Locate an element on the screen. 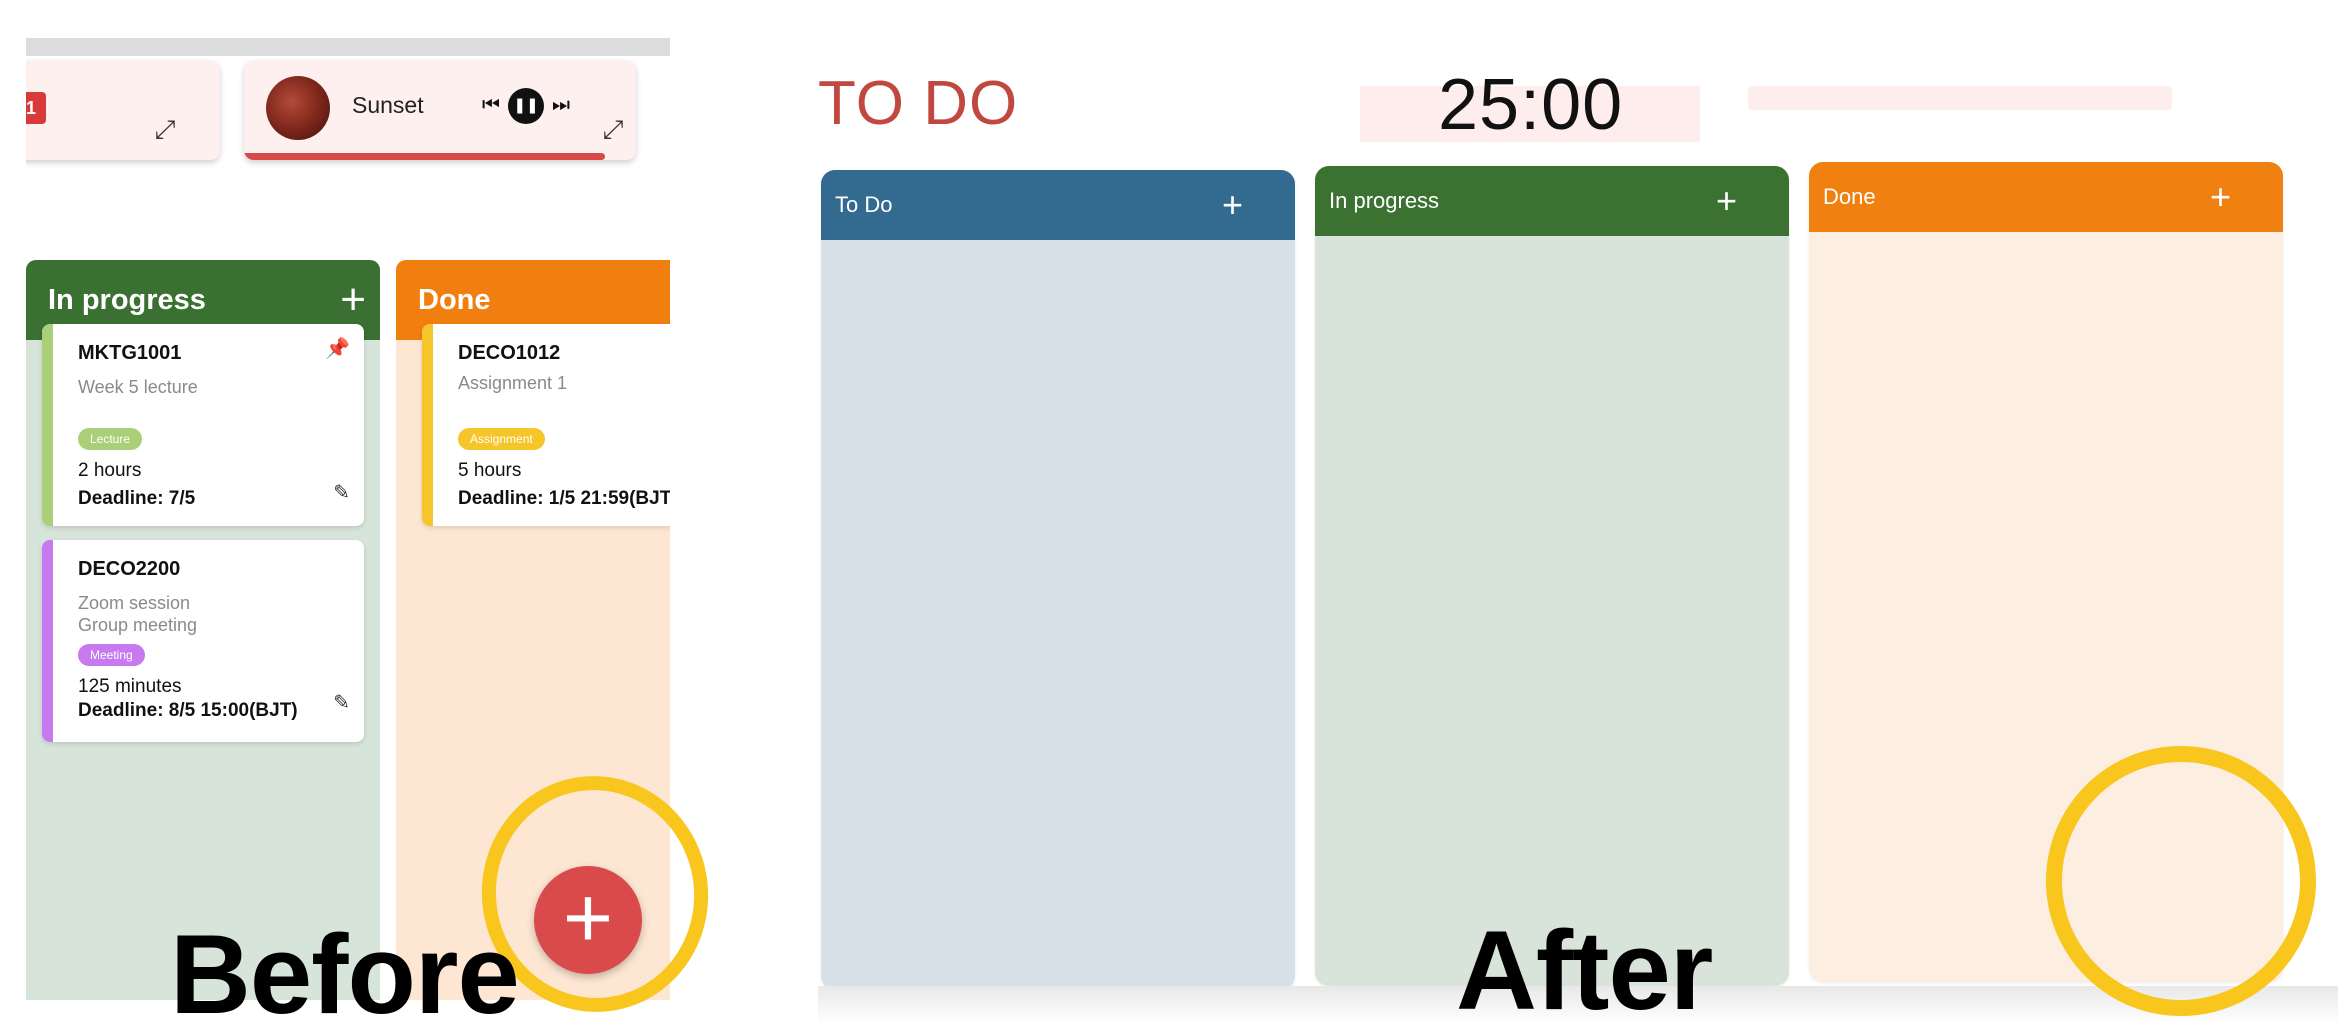 This screenshot has width=2352, height=1024. task-duration: 2 hours is located at coordinates (110, 470).